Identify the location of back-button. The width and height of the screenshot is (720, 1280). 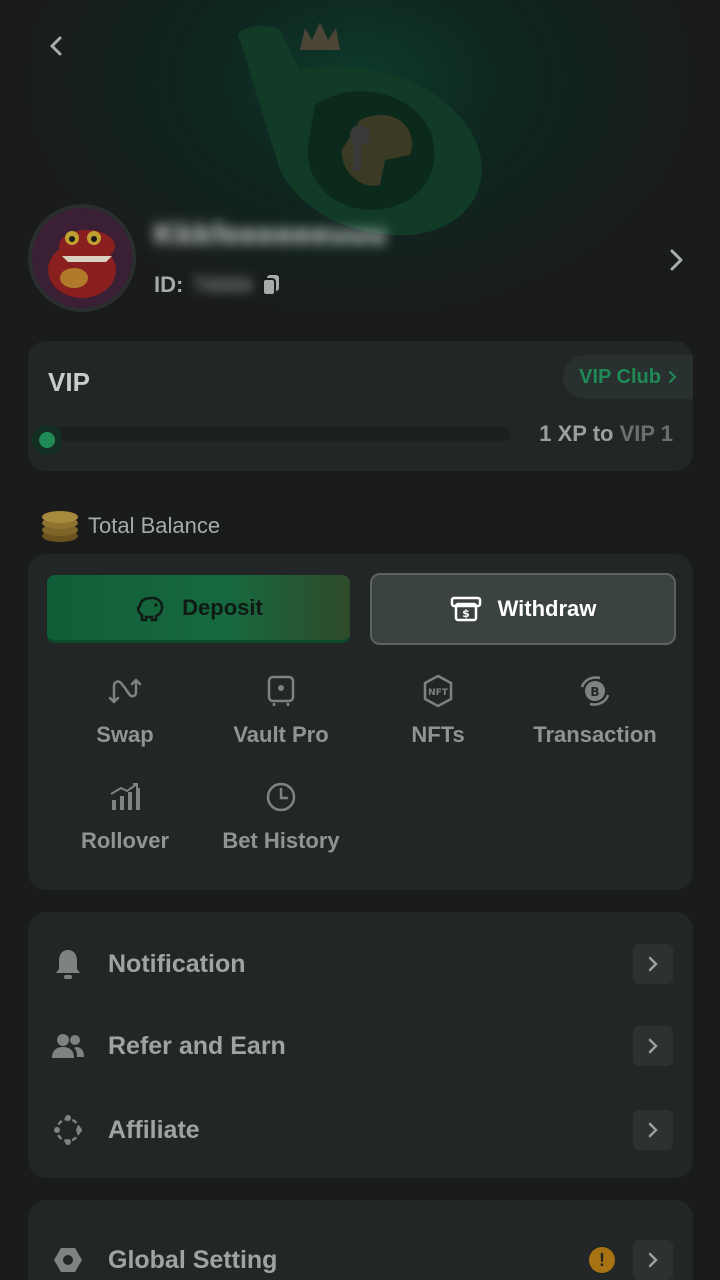
(56, 46).